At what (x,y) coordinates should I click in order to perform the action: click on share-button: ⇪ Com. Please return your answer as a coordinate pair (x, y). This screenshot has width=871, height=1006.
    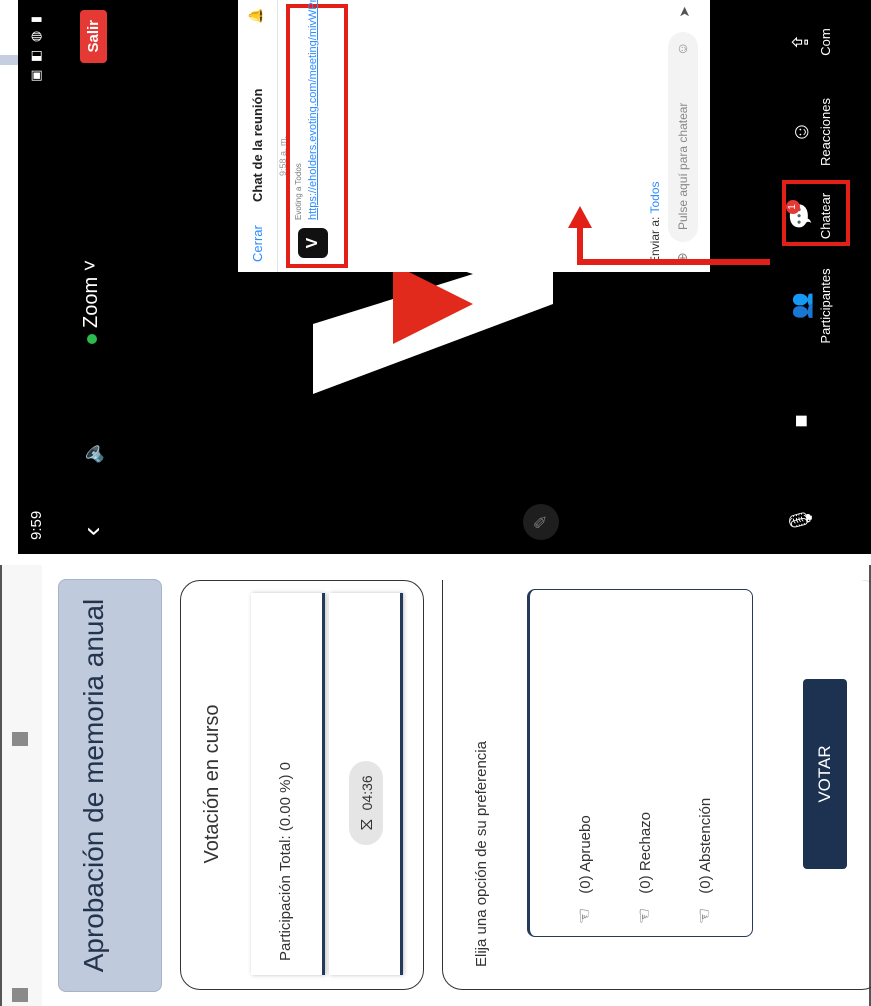
    Looking at the image, I should click on (808, 42).